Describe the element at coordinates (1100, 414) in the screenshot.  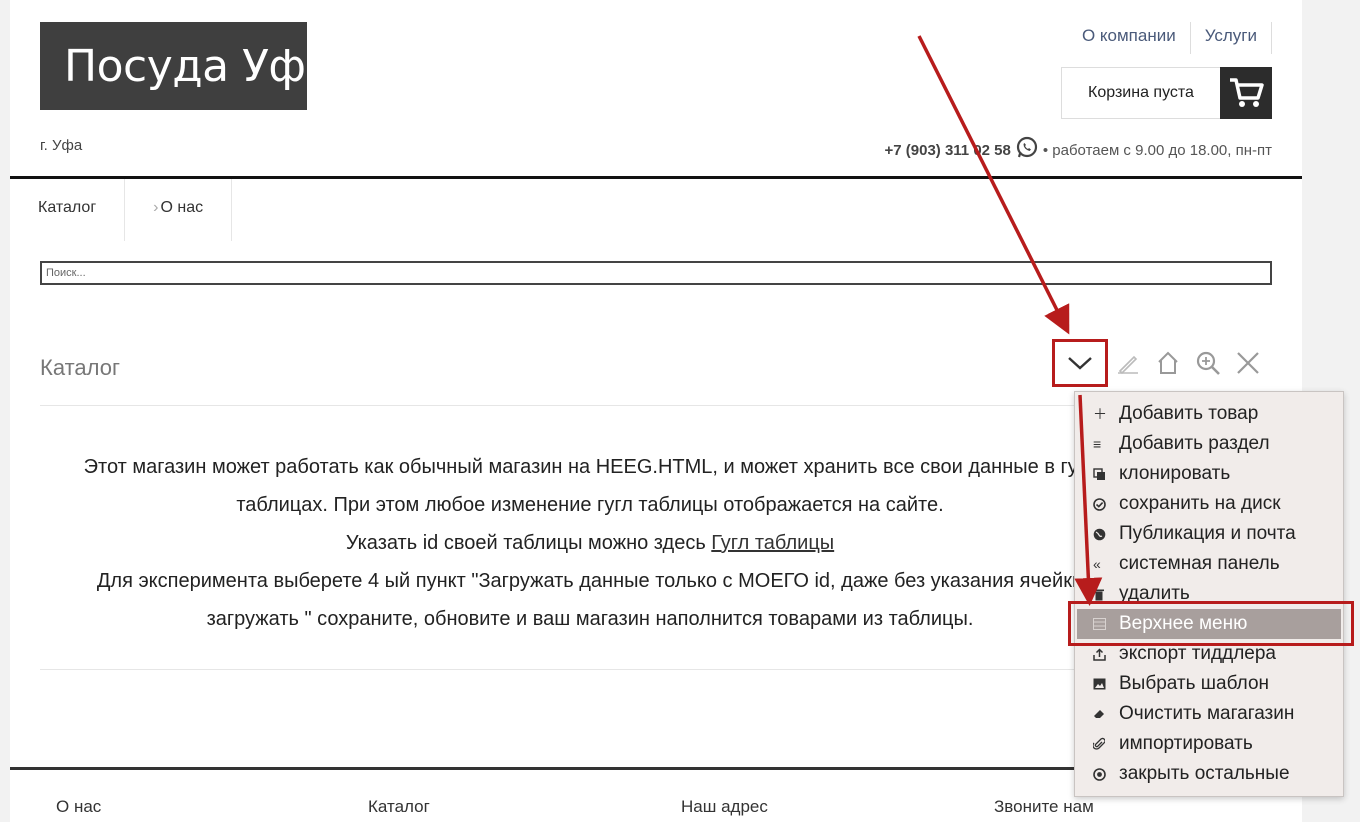
I see `plus-icon: ＋` at that location.